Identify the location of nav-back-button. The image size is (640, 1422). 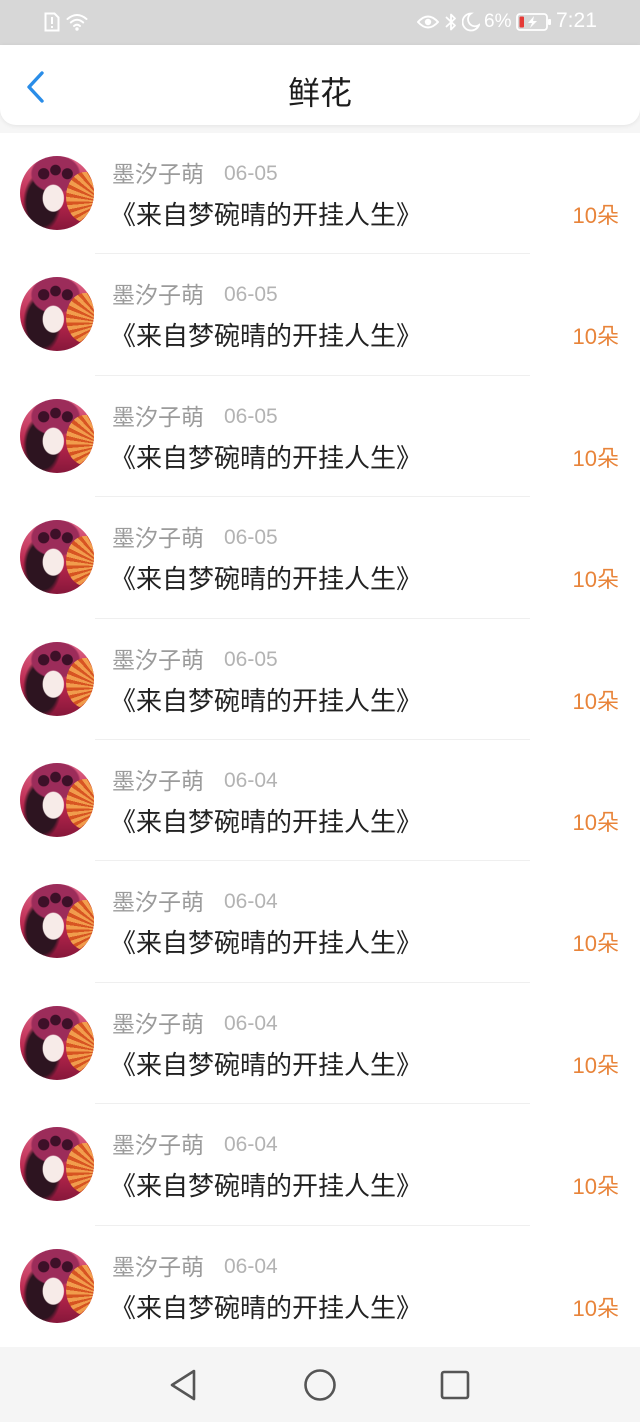
(183, 1385).